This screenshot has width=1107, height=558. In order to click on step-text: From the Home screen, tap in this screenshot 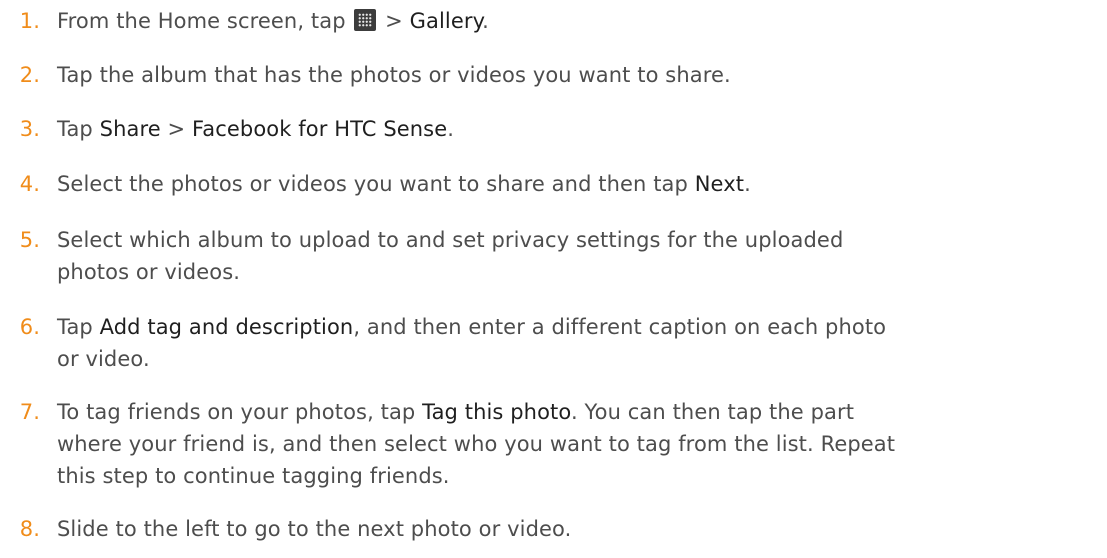, I will do `click(205, 21)`.